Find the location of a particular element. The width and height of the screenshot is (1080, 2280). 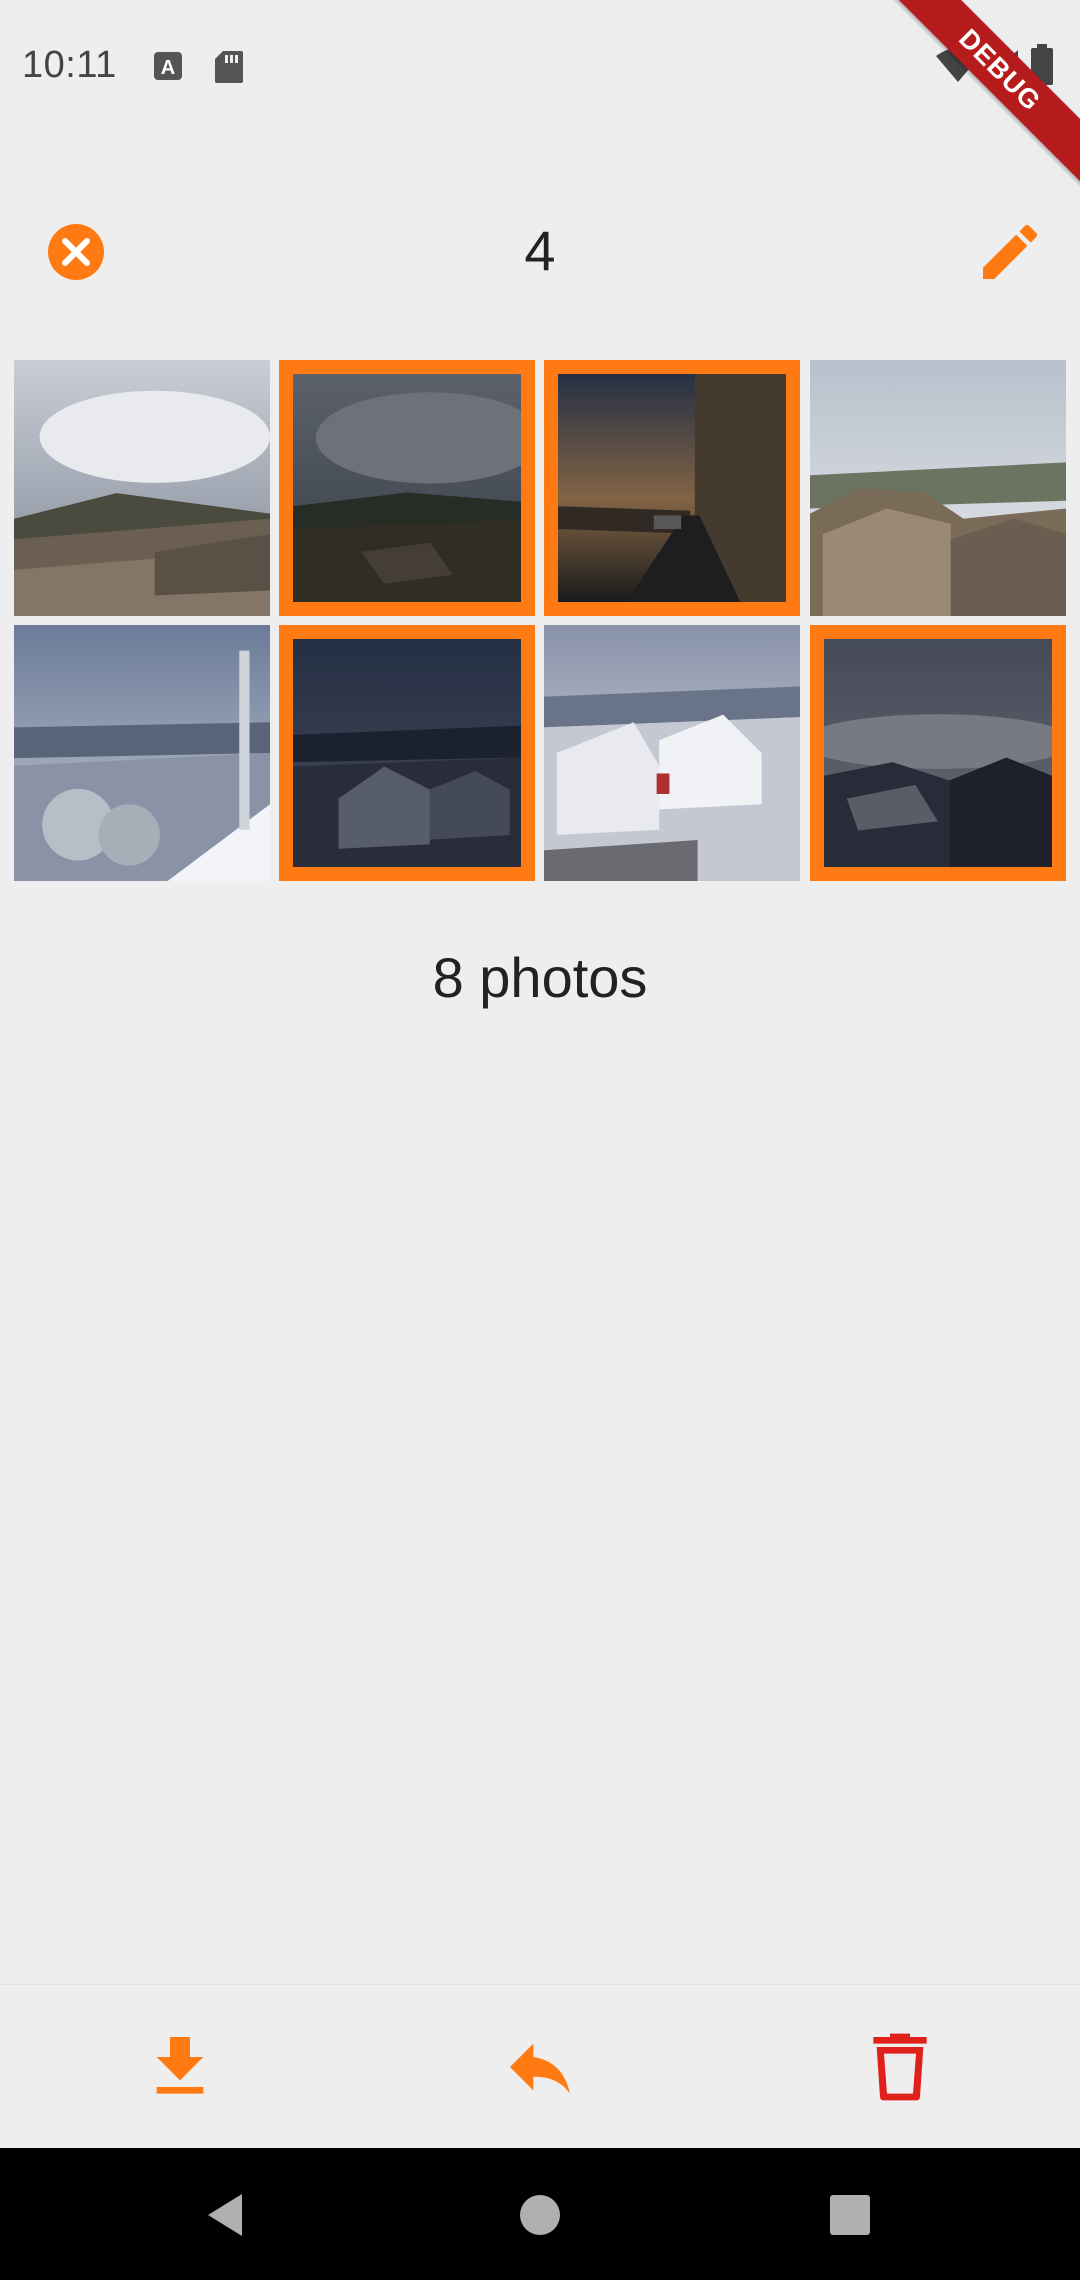

text-notification-icon: A is located at coordinates (168, 66).